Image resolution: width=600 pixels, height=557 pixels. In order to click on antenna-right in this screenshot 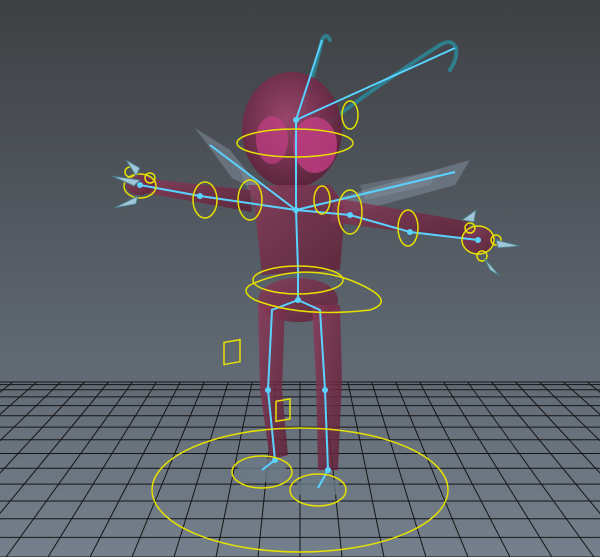, I will do `click(391, 83)`.